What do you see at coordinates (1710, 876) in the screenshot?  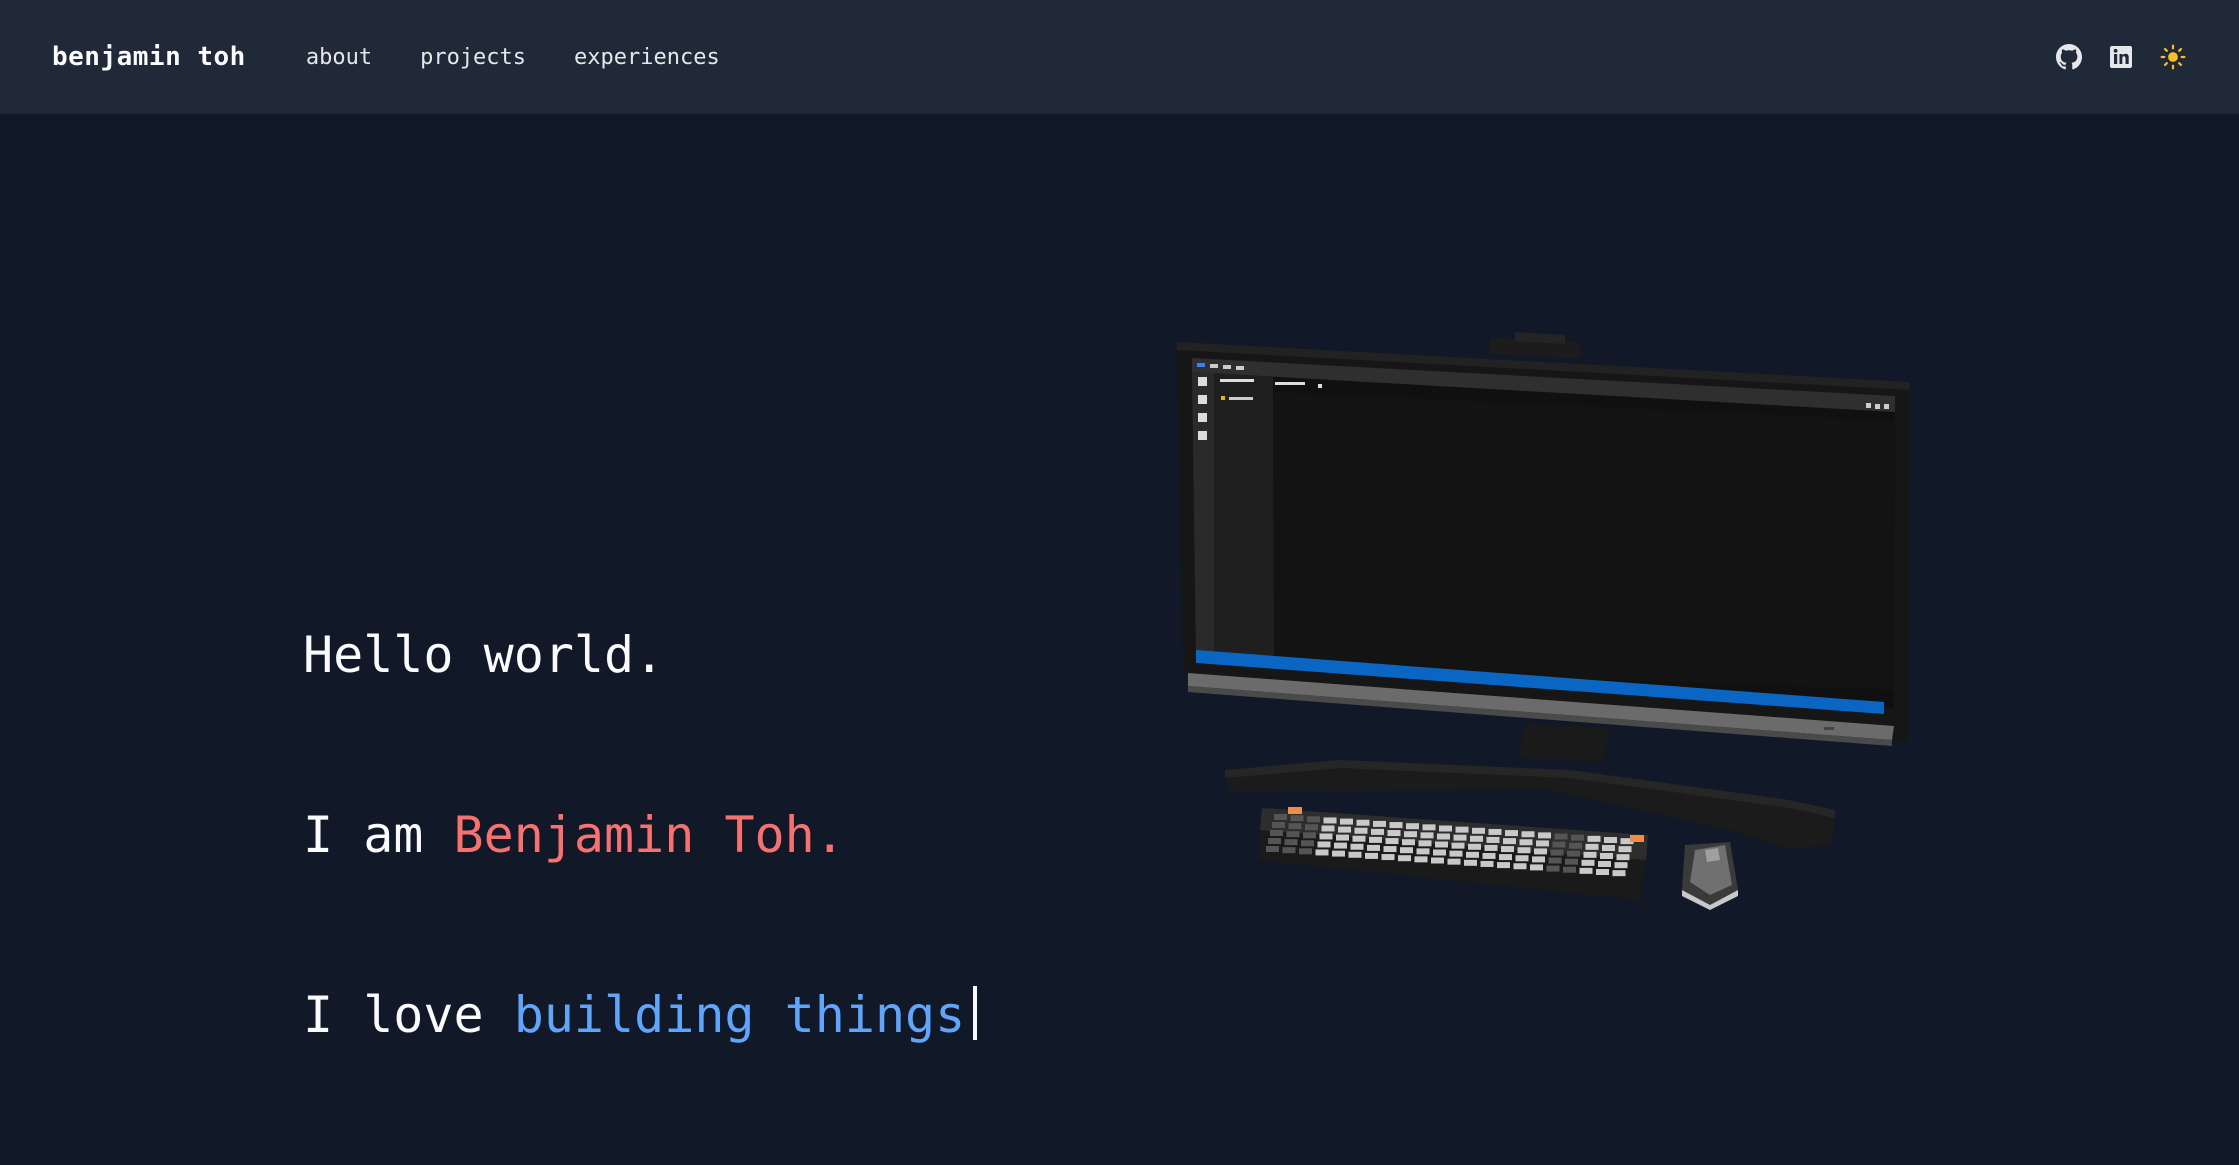 I see `mouse` at bounding box center [1710, 876].